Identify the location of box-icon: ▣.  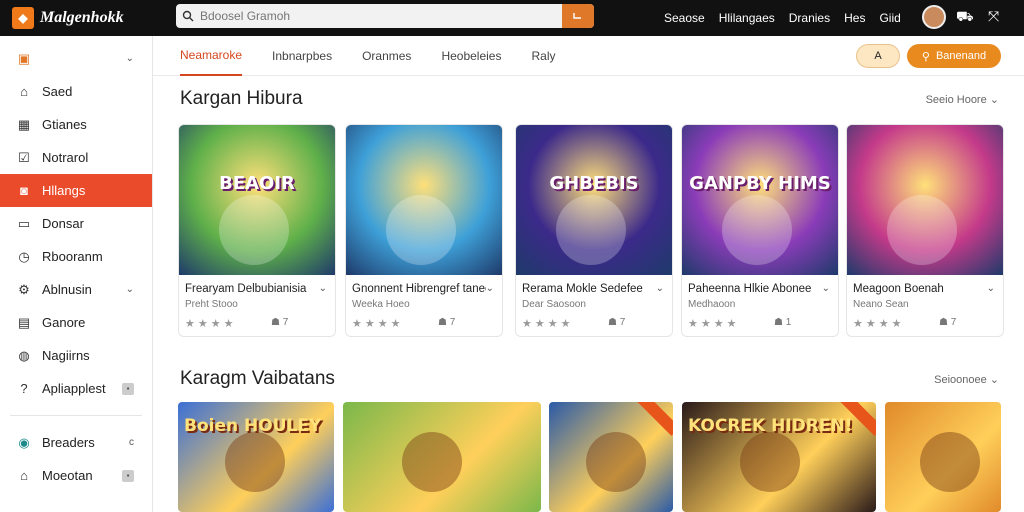
(24, 58).